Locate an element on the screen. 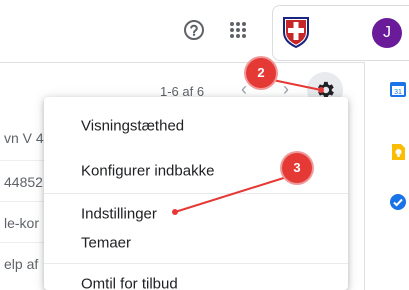 This screenshot has width=409, height=290. step-marker-2: 2 is located at coordinates (261, 73).